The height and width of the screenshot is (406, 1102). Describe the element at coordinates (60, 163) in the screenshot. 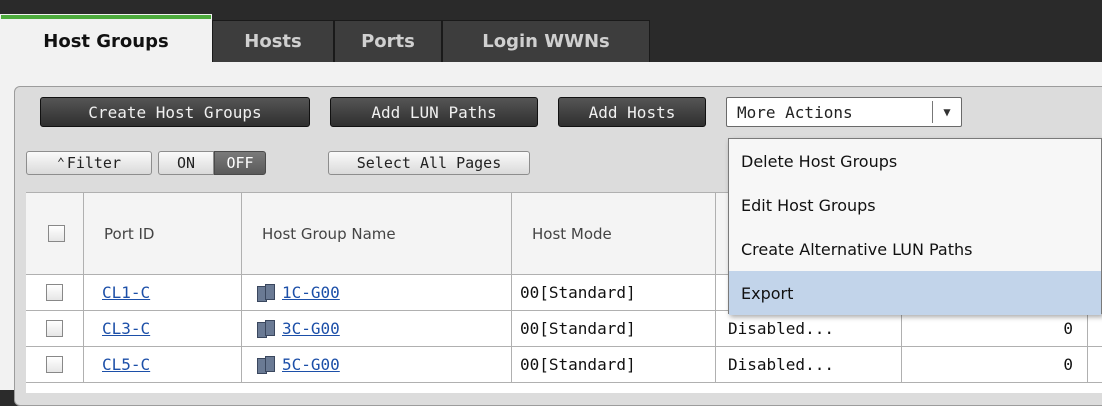

I see `chevrons-up-icon: ⌃` at that location.